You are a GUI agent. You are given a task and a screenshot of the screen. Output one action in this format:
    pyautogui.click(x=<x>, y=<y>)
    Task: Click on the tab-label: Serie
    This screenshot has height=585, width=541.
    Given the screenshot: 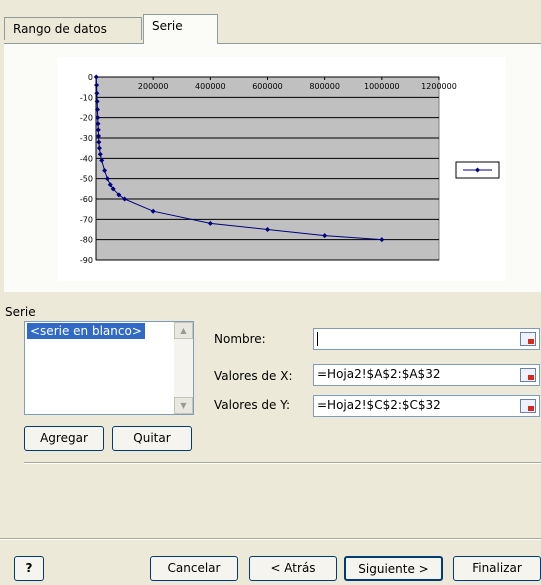 What is the action you would take?
    pyautogui.click(x=167, y=26)
    